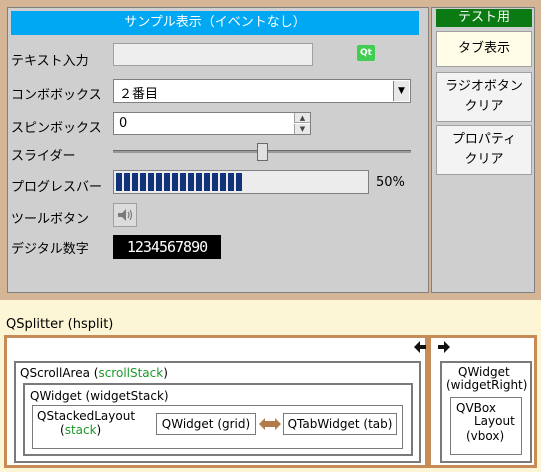 The image size is (541, 472). Describe the element at coordinates (212, 123) in the screenshot. I see `spin-box: 0 ▲ ▼` at that location.